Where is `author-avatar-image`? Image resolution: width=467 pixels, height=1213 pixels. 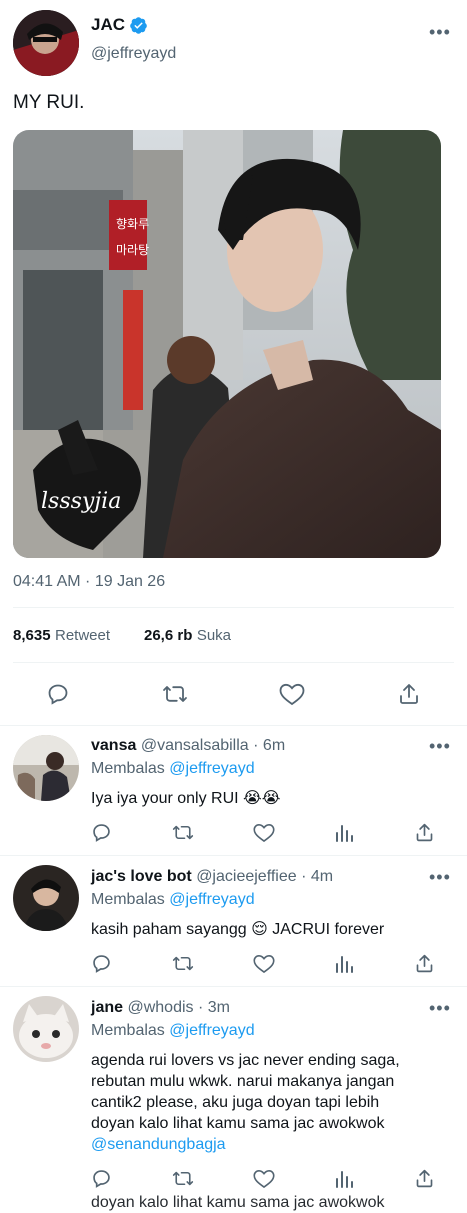
author-avatar-image is located at coordinates (46, 43).